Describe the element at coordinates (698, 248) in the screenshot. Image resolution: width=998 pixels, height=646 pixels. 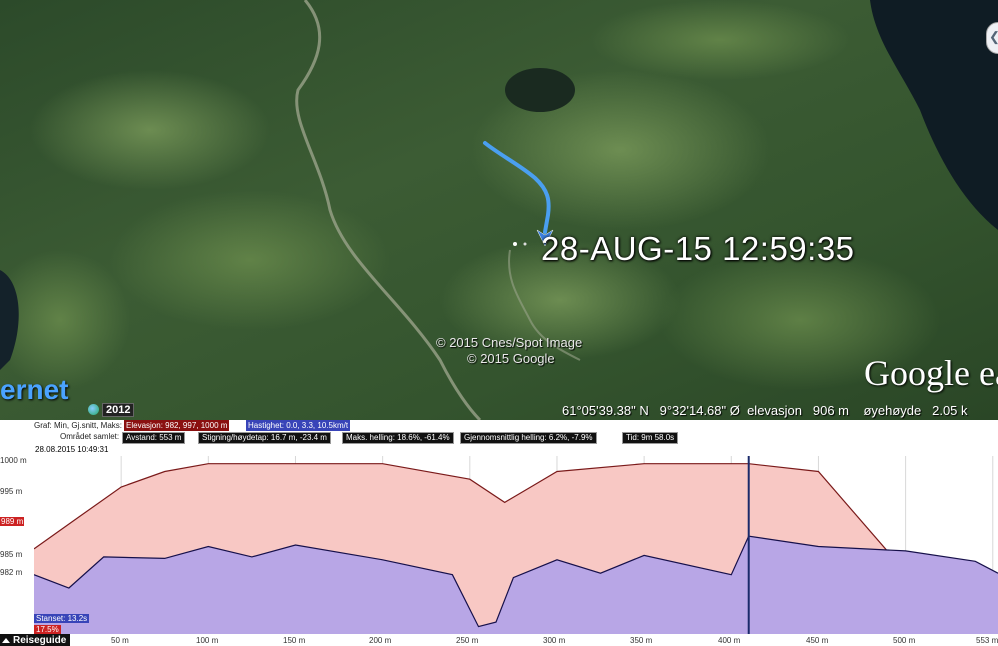
I see `track-timestamp: 28-AUG-15 12:59:35` at that location.